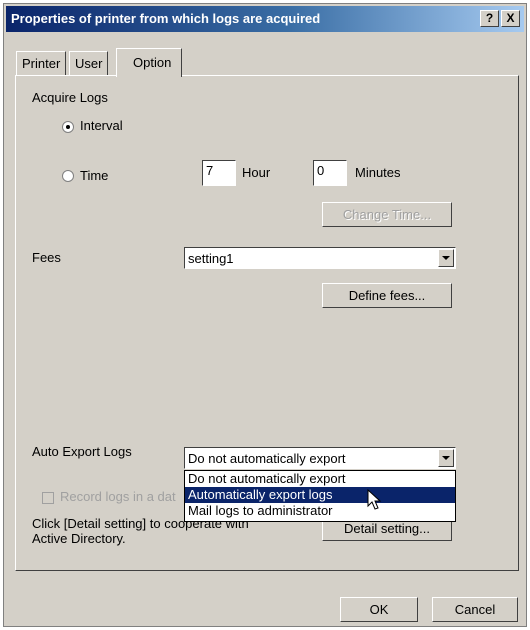 This screenshot has width=530, height=630. Describe the element at coordinates (320, 479) in the screenshot. I see `dropdown-option: Do not automatically export` at that location.